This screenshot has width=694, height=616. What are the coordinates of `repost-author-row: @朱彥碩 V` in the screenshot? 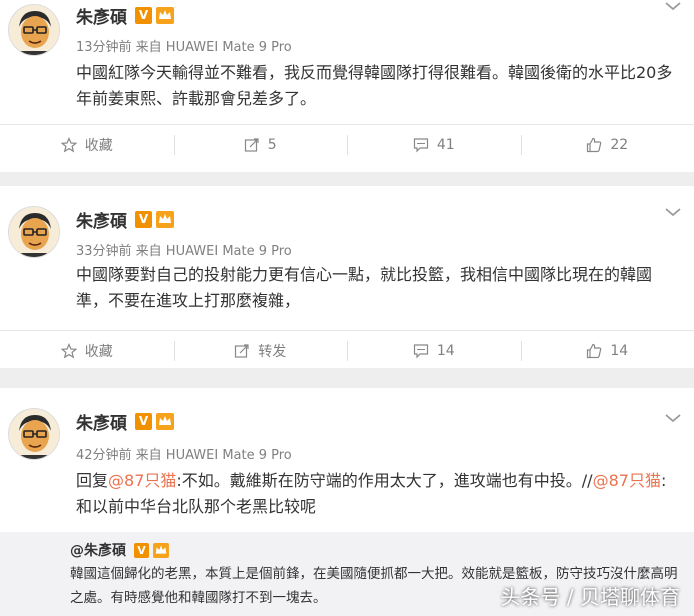 It's located at (119, 550).